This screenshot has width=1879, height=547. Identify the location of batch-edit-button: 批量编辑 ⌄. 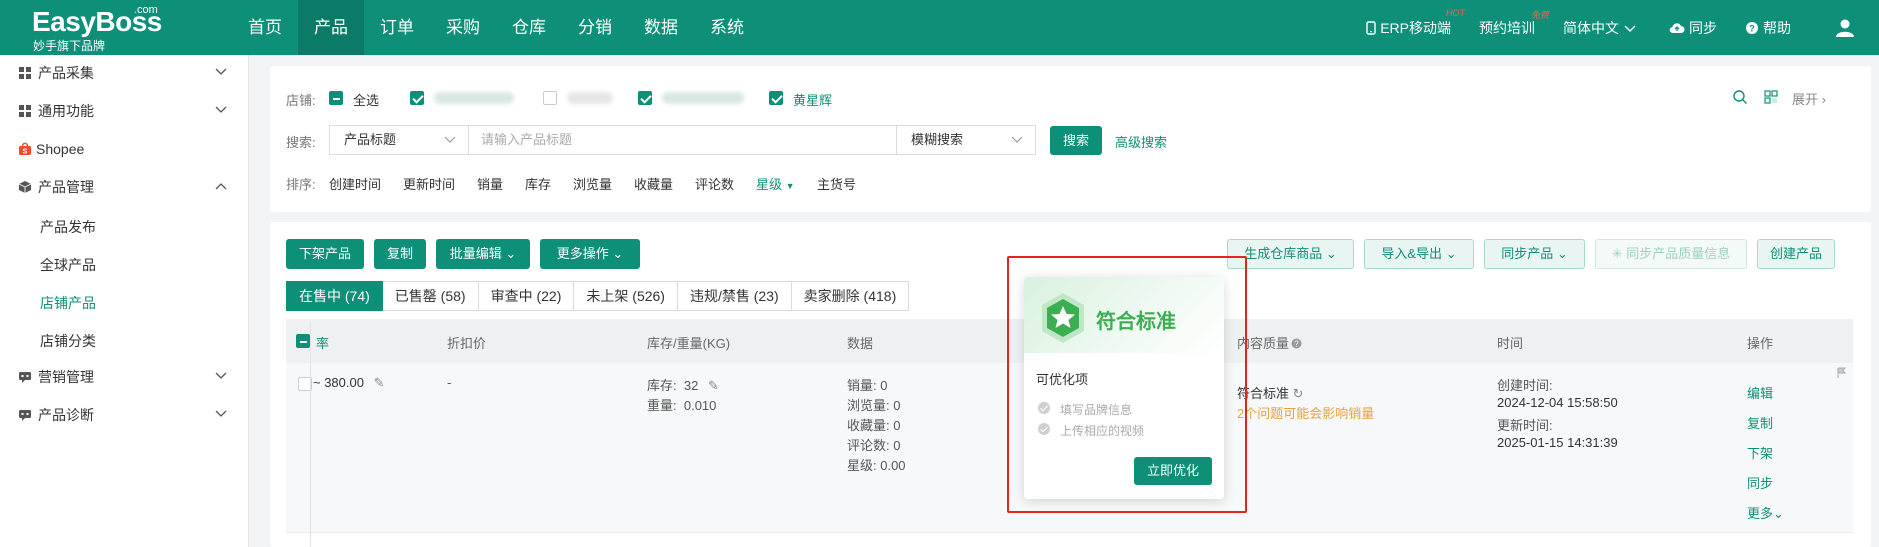
(483, 254).